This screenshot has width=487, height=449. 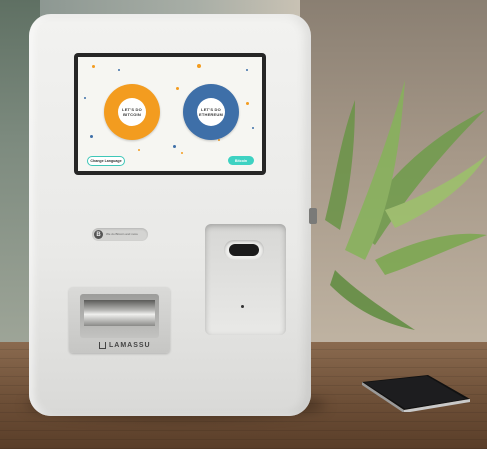 I want to click on camera-icon, so click(x=244, y=250).